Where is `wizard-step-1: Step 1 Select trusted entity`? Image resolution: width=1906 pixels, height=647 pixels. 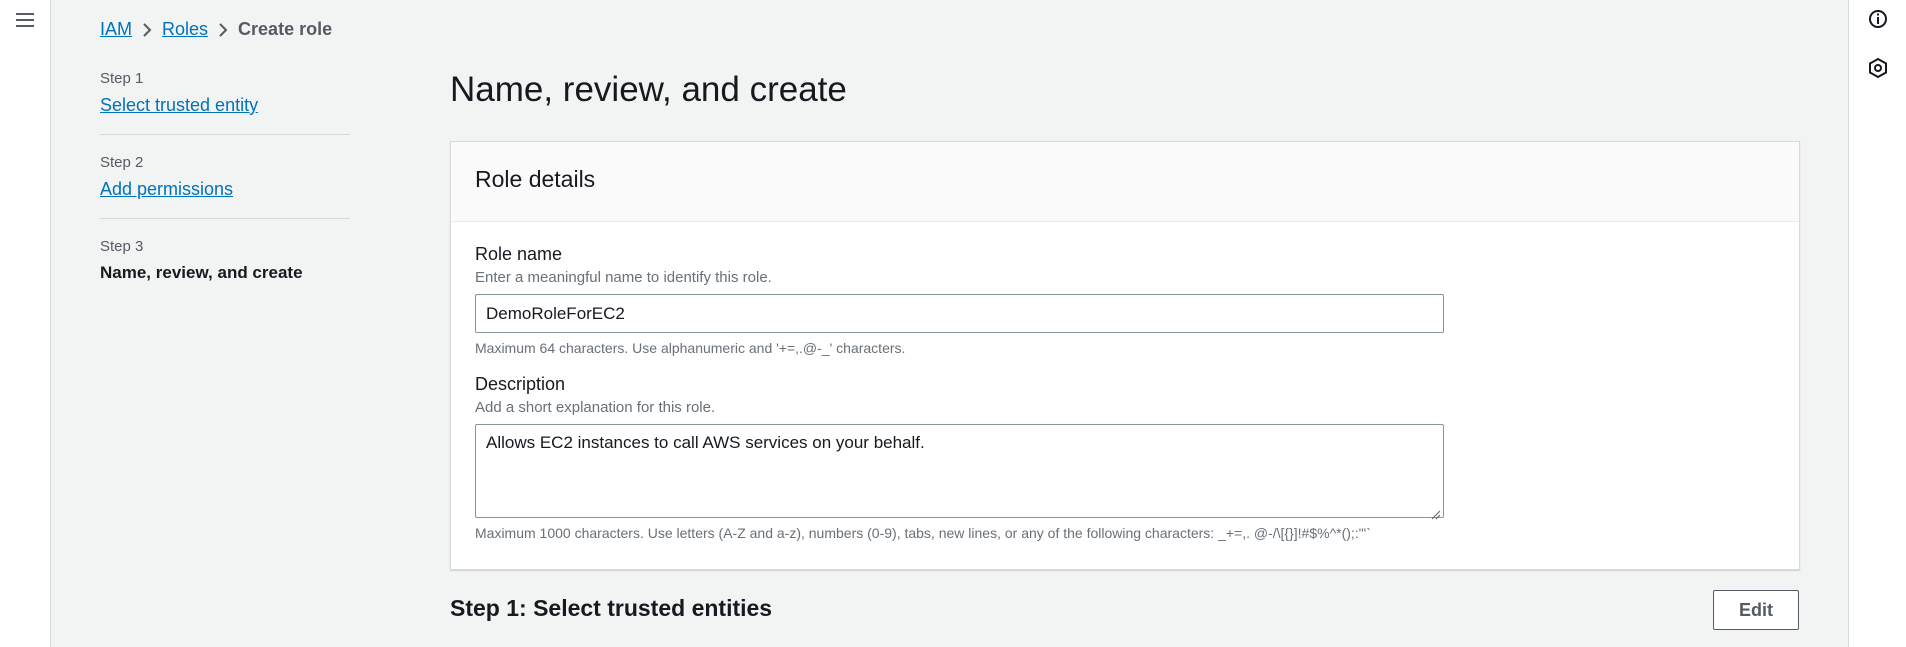
wizard-step-1: Step 1 Select trusted entity is located at coordinates (225, 102).